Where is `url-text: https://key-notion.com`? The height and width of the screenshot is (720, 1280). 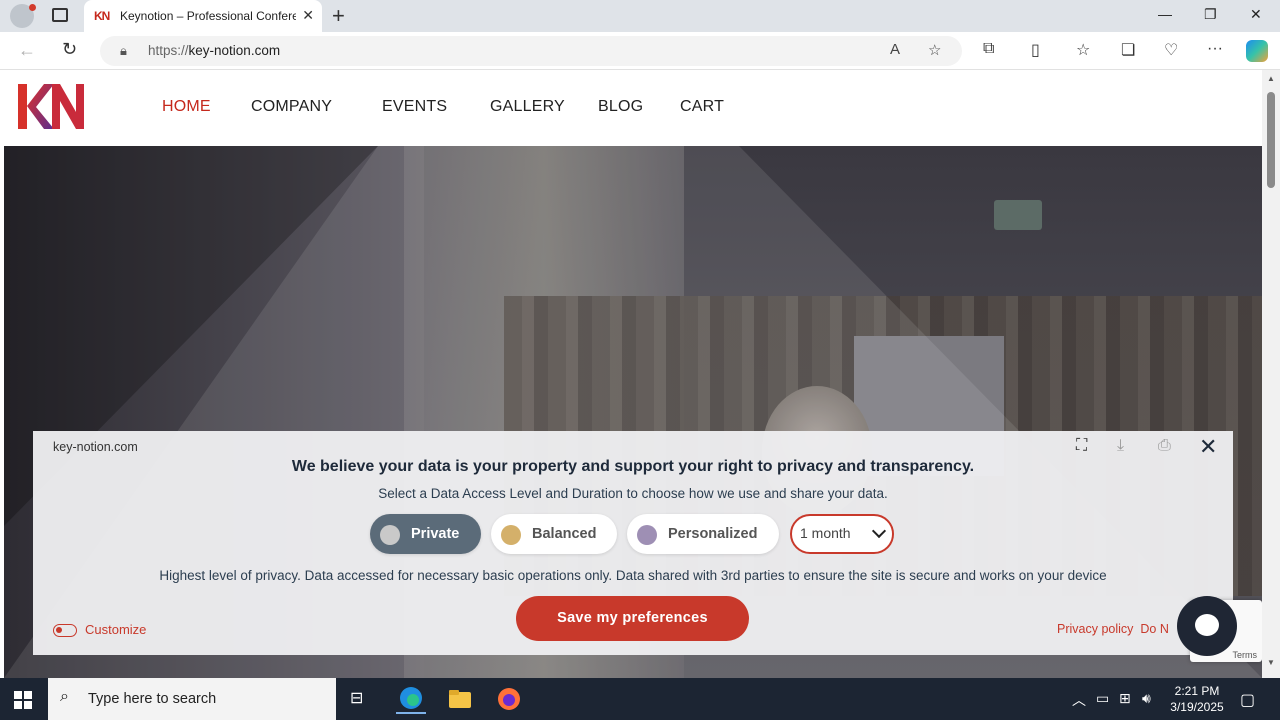
url-text: https://key-notion.com is located at coordinates (214, 50).